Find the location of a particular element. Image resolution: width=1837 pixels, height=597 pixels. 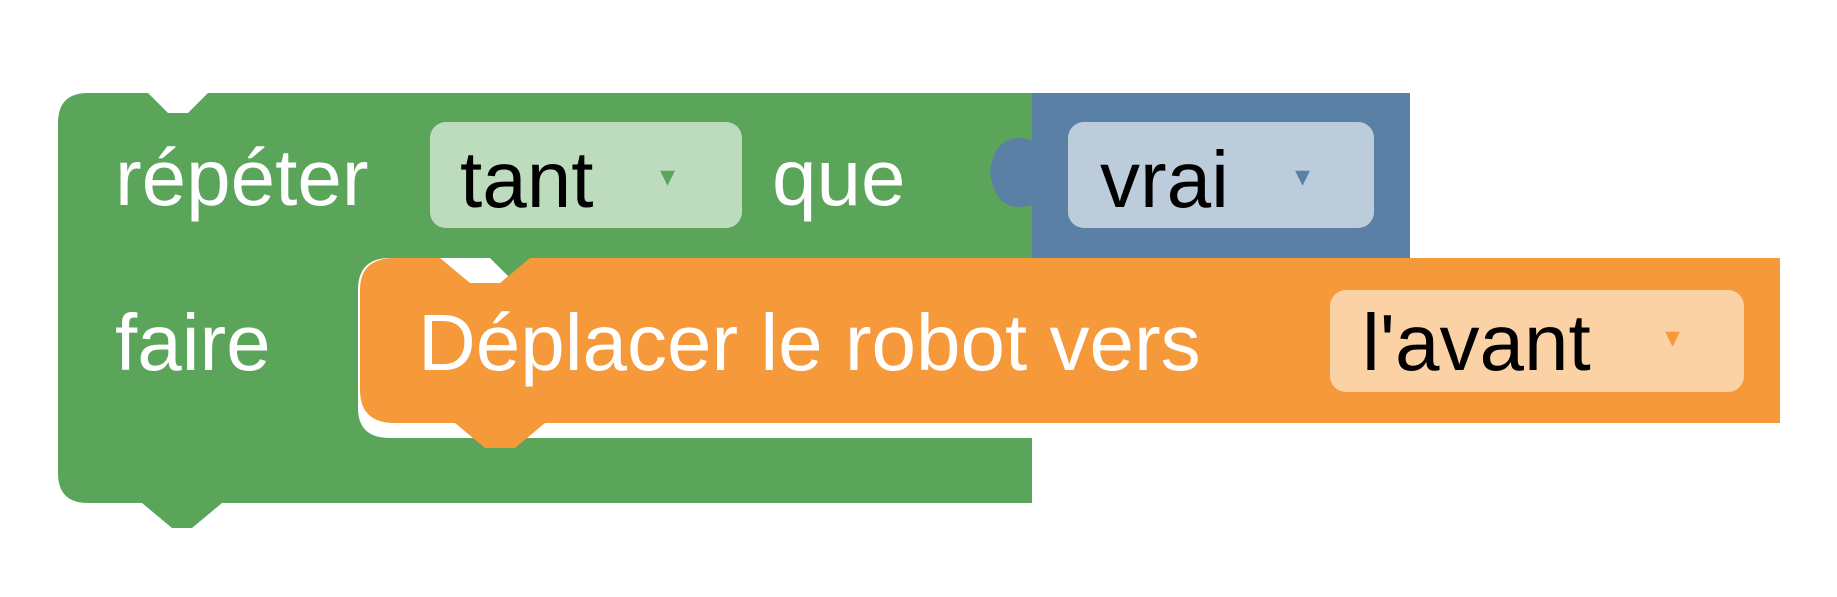

condition-label: que is located at coordinates (839, 177).